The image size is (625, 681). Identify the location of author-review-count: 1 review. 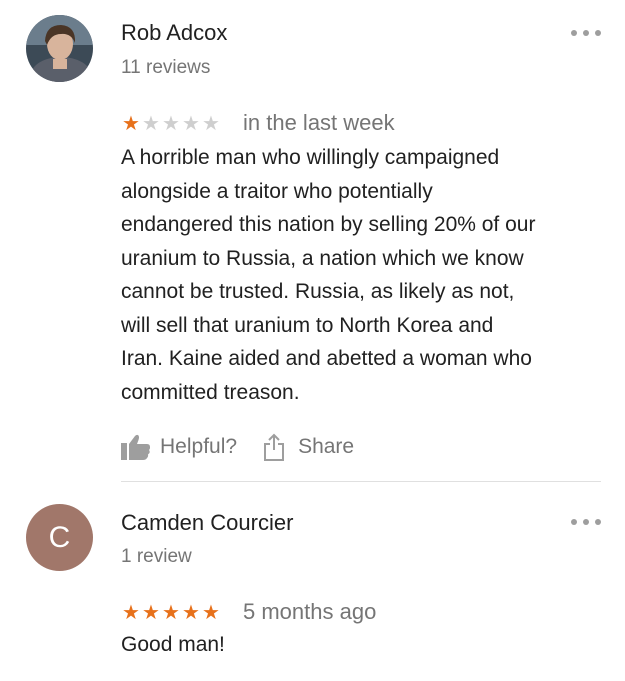
(156, 556).